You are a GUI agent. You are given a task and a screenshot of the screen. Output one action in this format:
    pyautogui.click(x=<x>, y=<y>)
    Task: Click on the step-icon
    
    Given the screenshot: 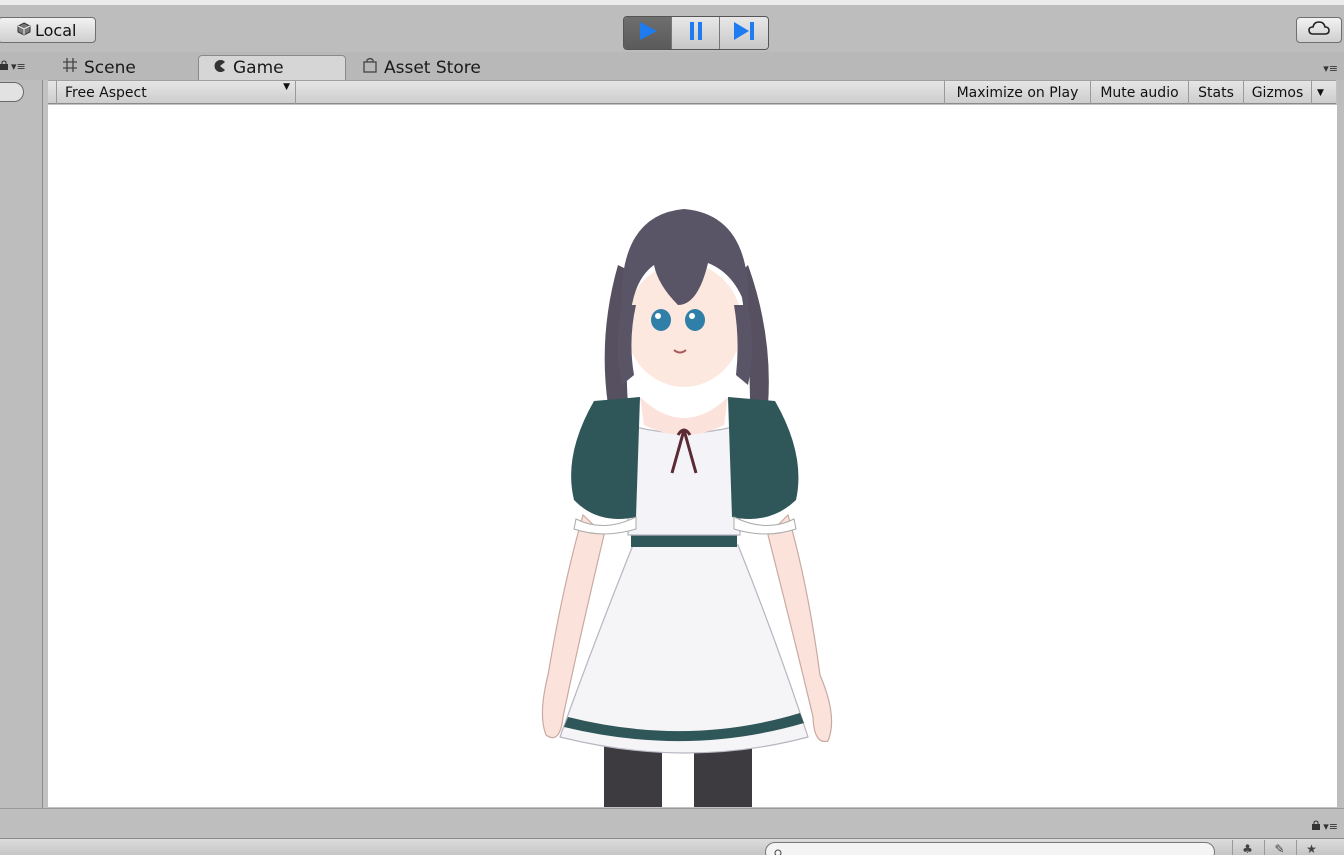 What is the action you would take?
    pyautogui.click(x=744, y=33)
    